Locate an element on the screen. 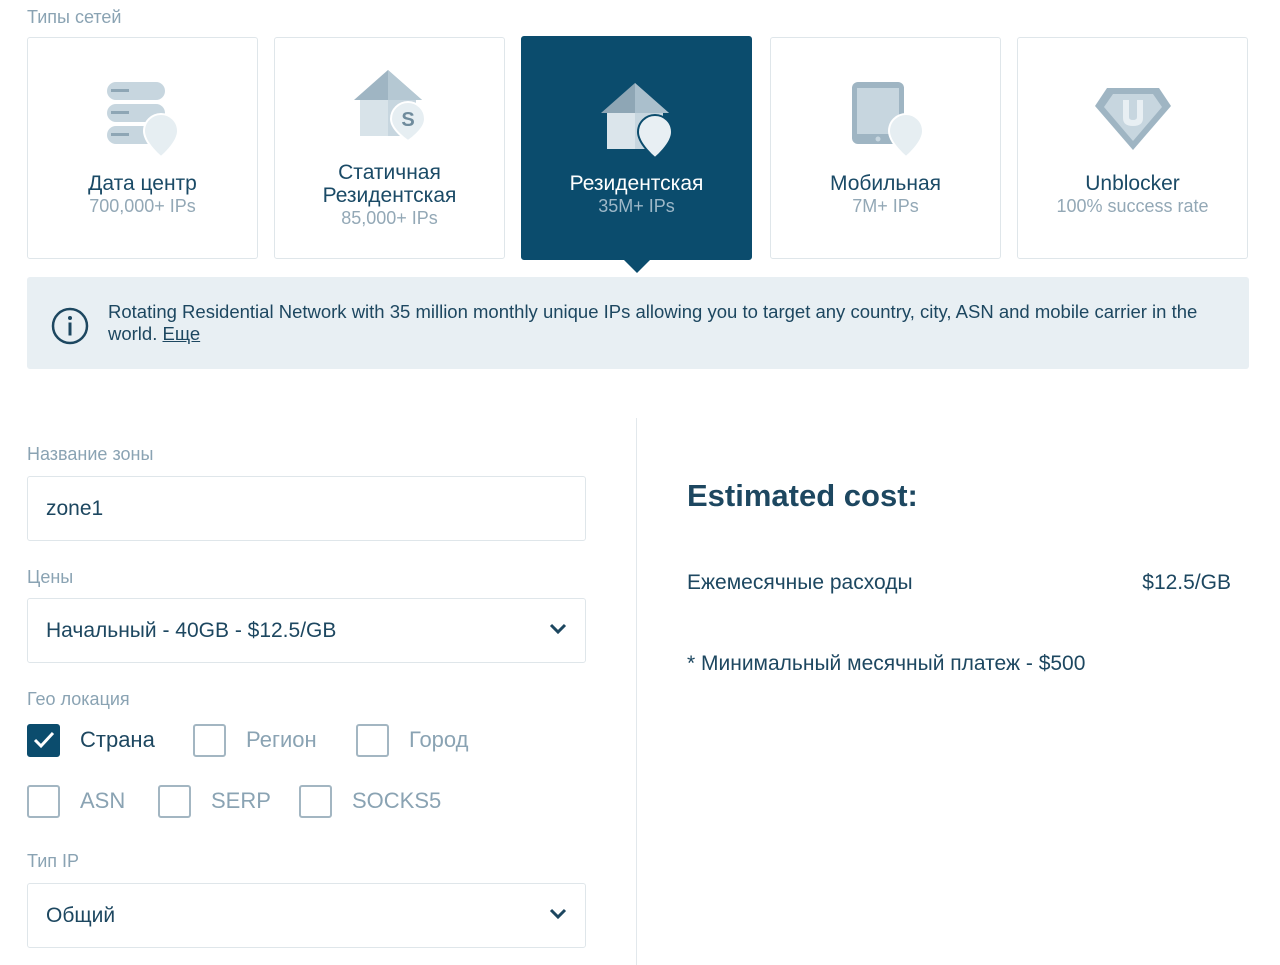 The width and height of the screenshot is (1280, 965). checkbox-label: Город is located at coordinates (439, 739).